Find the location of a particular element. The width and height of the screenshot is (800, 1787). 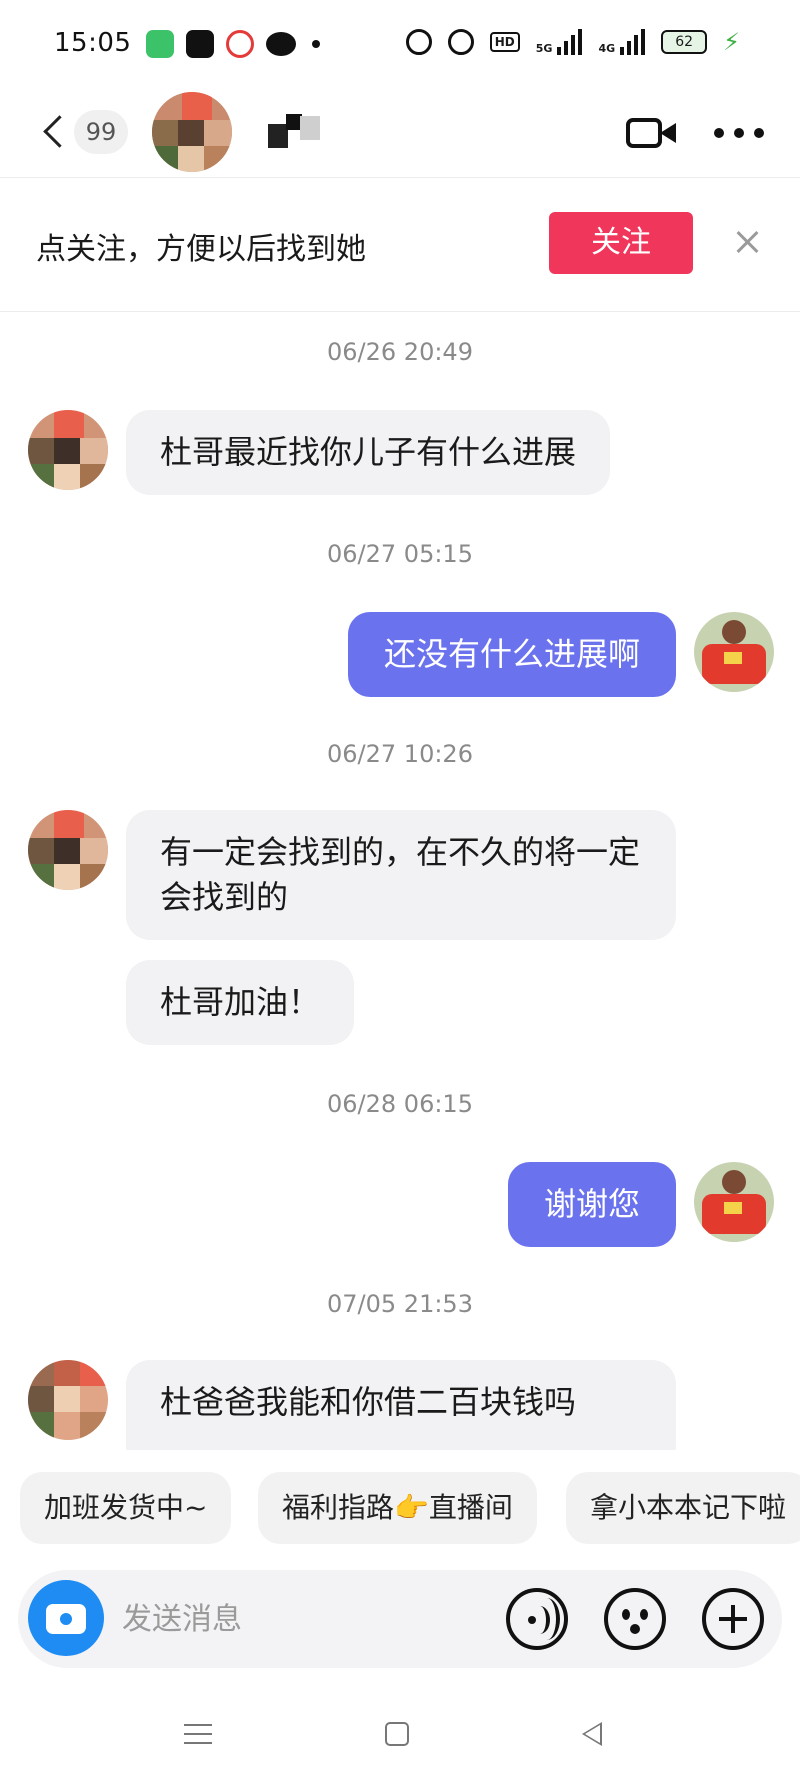

tiktok-icon is located at coordinates (200, 44).